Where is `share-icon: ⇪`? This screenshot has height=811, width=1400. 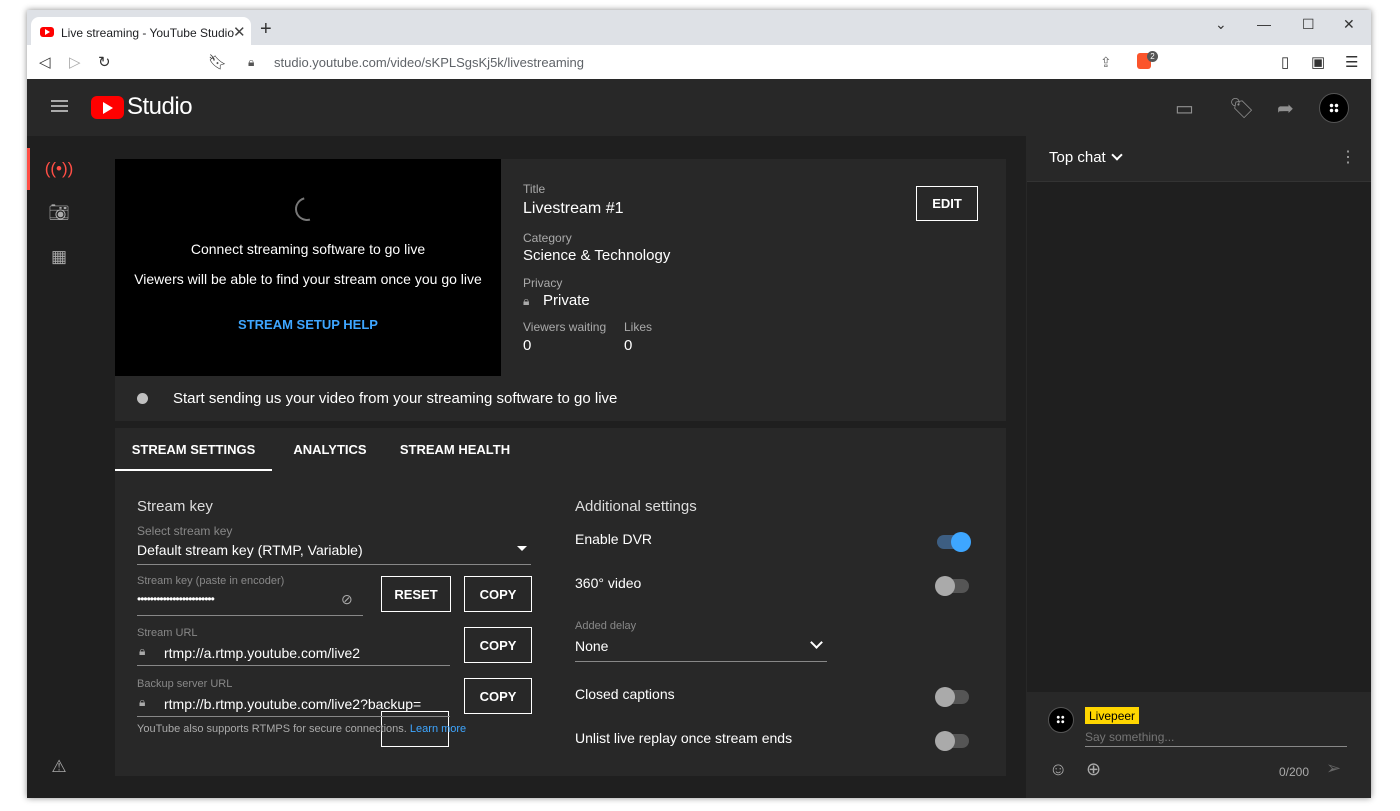 share-icon: ⇪ is located at coordinates (1106, 62).